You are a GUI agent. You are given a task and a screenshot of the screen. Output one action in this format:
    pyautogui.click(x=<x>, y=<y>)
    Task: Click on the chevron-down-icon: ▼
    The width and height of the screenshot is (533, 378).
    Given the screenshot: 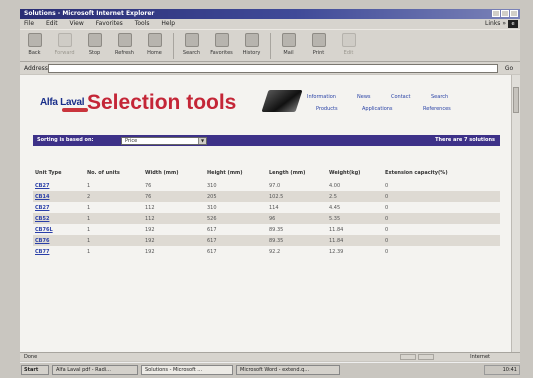 What is the action you would take?
    pyautogui.click(x=202, y=141)
    